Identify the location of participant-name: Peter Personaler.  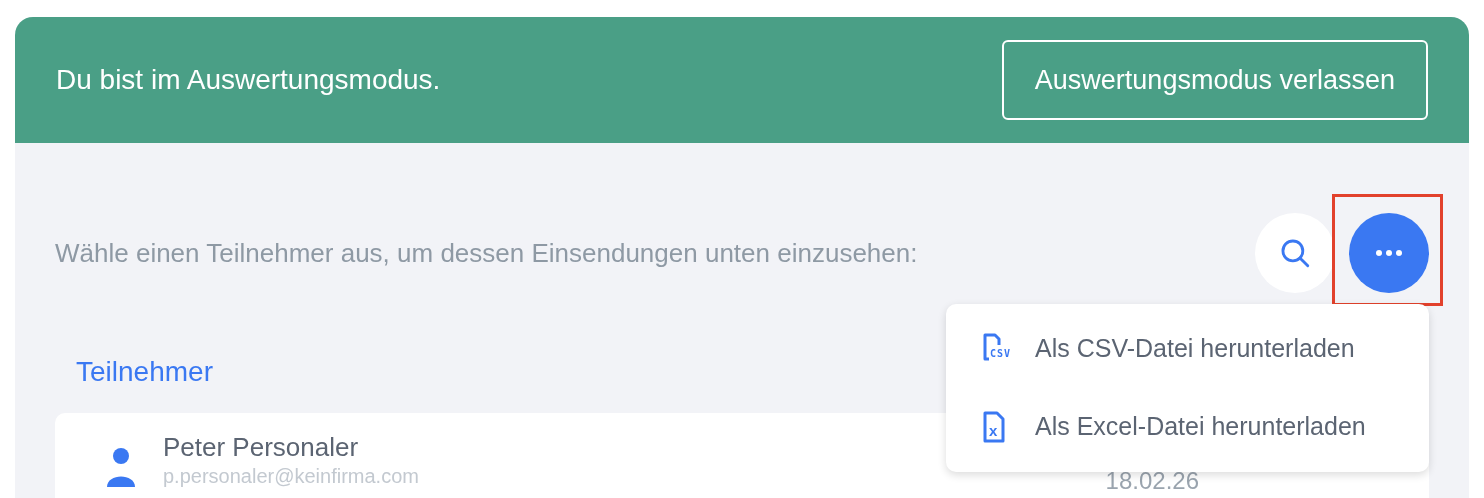
(261, 447).